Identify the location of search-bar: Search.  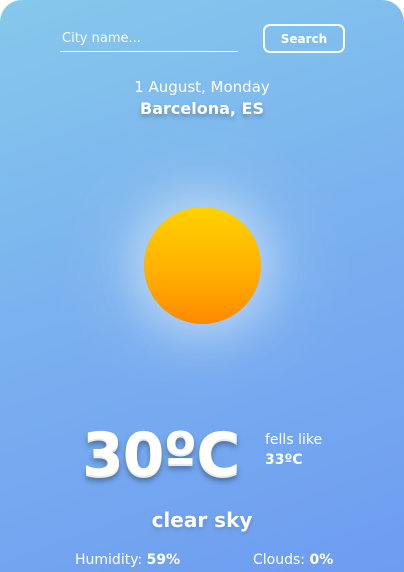
(202, 39).